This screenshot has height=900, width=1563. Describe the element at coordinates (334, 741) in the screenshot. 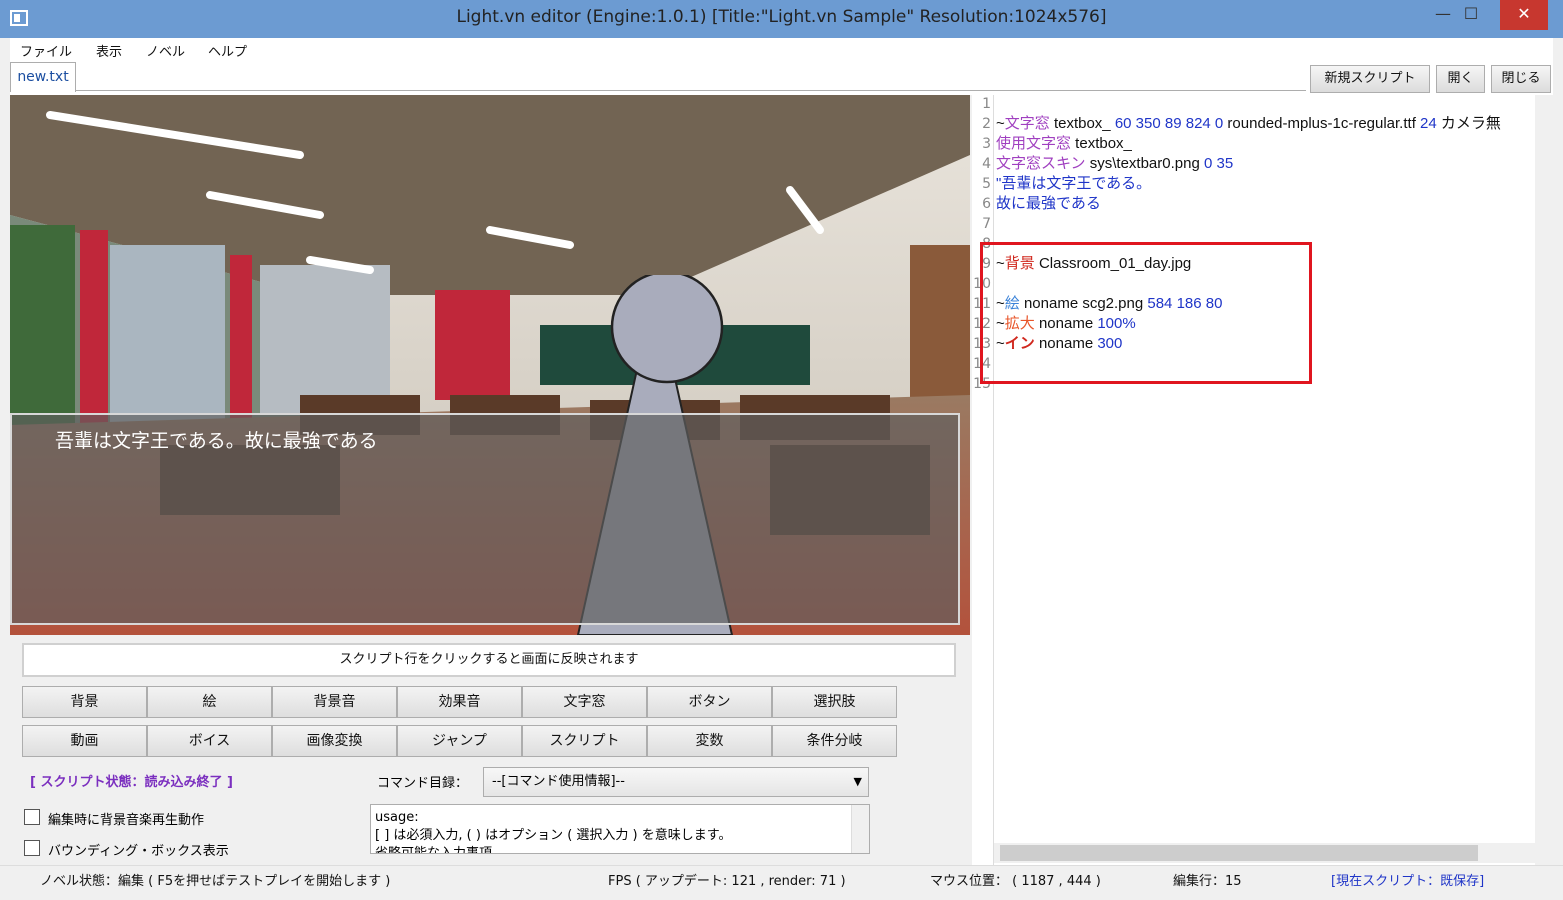

I see `cmd-image-transform-button: 画像変換` at that location.